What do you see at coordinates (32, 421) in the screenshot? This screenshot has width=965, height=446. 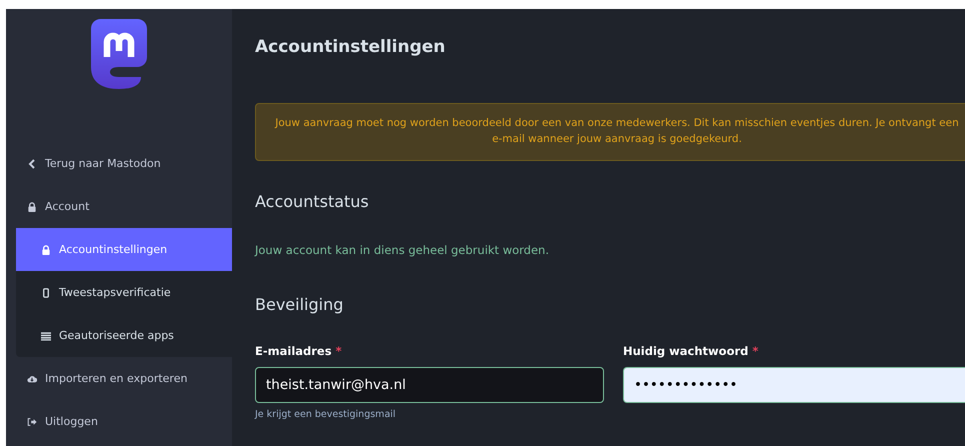 I see `logout-icon` at bounding box center [32, 421].